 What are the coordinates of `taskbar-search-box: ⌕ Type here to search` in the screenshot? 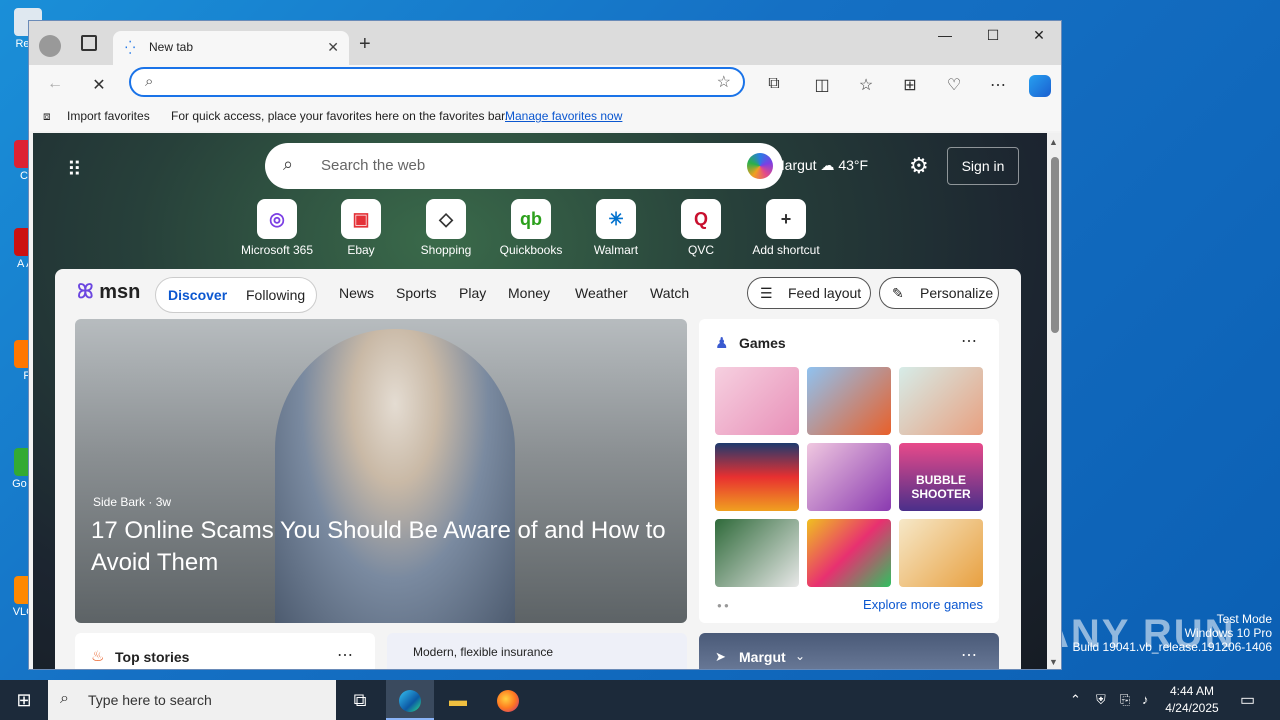 It's located at (192, 700).